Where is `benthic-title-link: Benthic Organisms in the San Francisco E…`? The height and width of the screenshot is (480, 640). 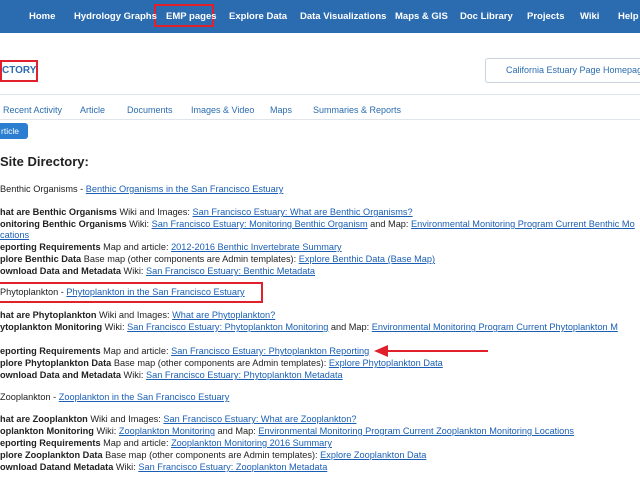 benthic-title-link: Benthic Organisms in the San Francisco E… is located at coordinates (185, 189).